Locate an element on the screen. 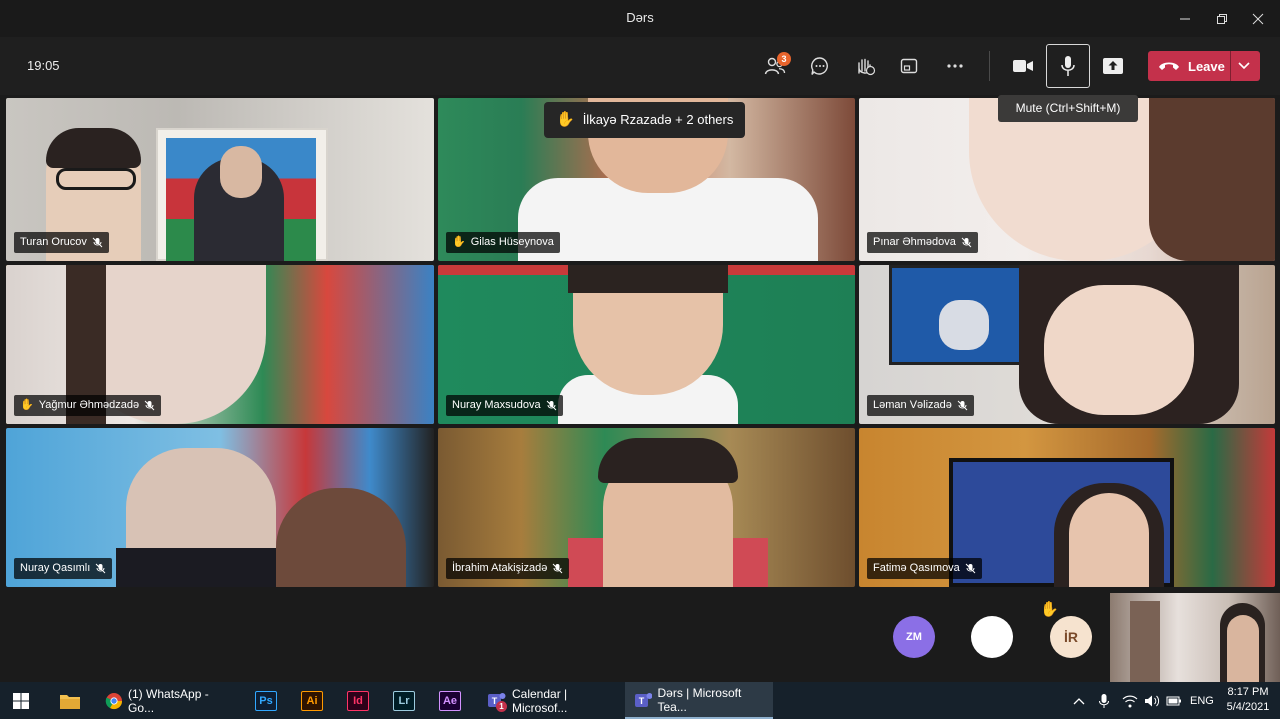 This screenshot has height=719, width=1280. title-bar: Dərs is located at coordinates (640, 18).